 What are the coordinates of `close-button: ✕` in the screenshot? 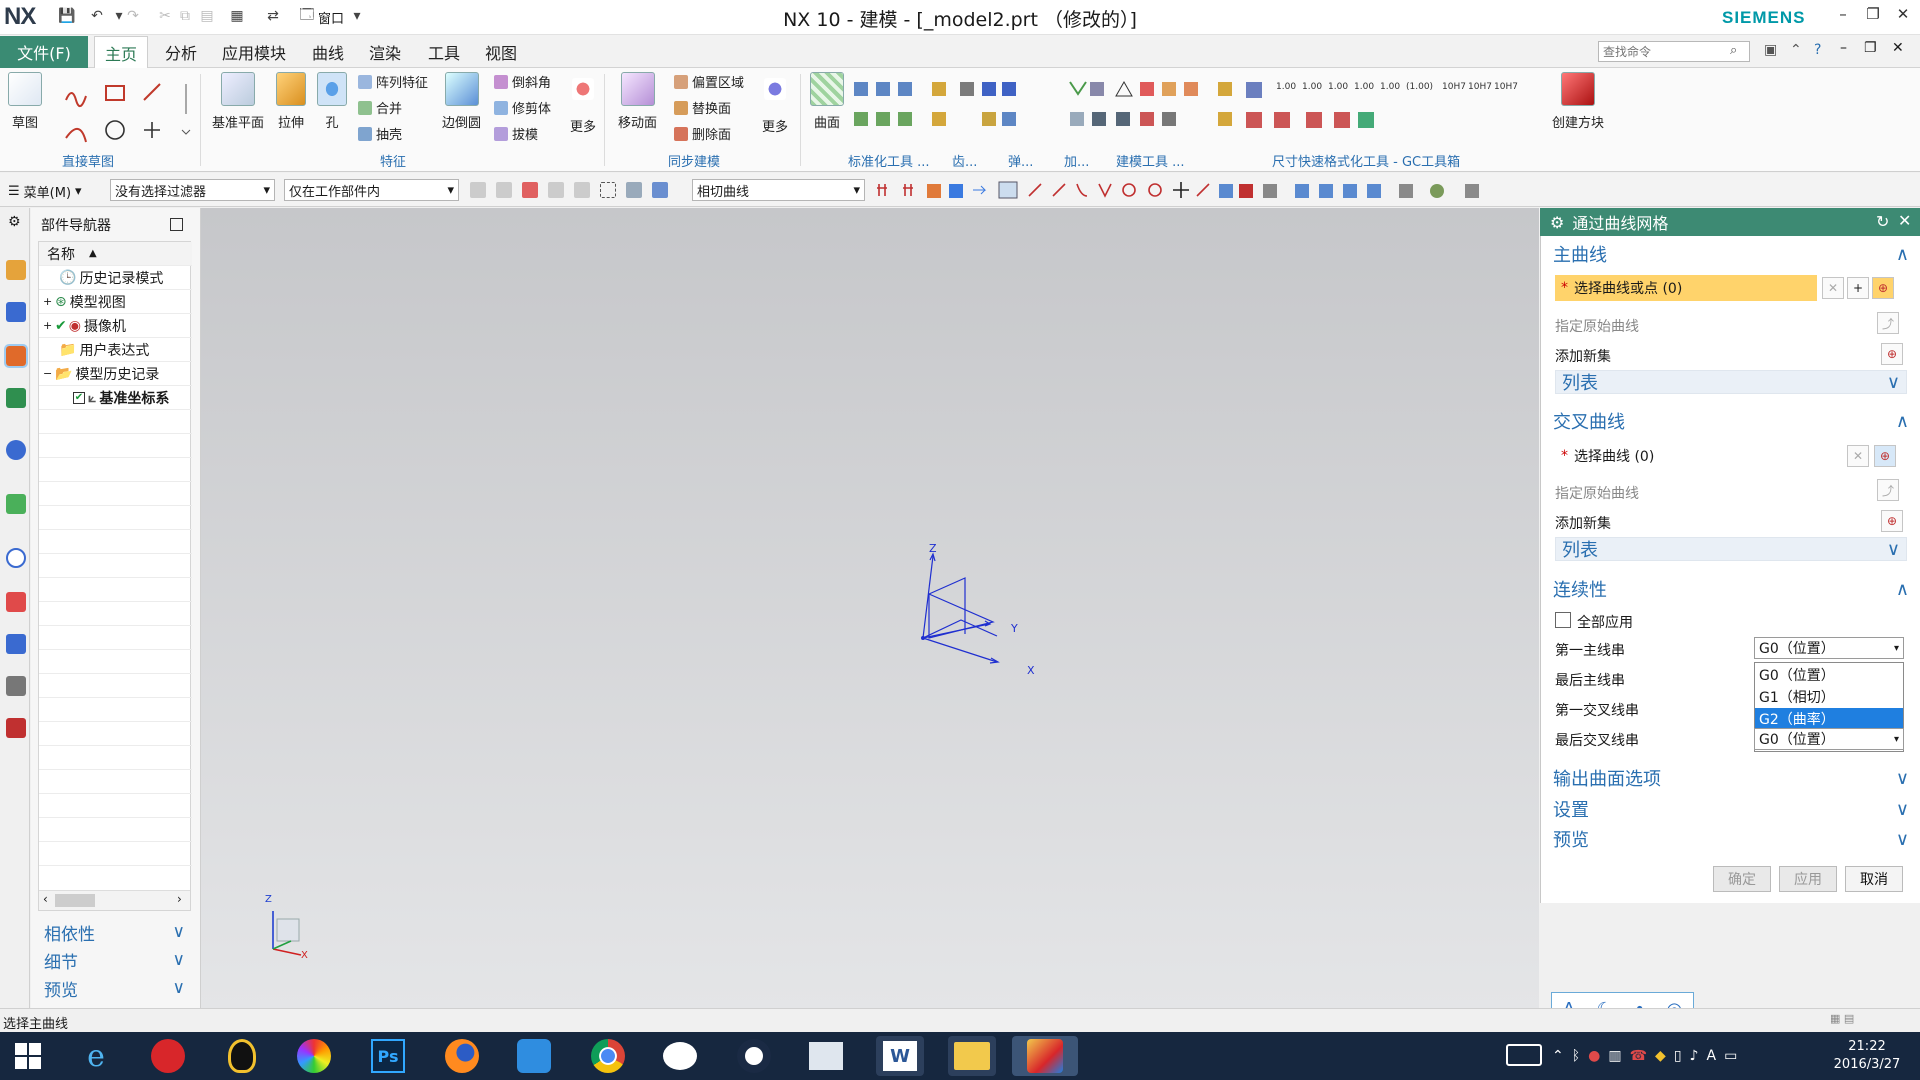 It's located at (1903, 17).